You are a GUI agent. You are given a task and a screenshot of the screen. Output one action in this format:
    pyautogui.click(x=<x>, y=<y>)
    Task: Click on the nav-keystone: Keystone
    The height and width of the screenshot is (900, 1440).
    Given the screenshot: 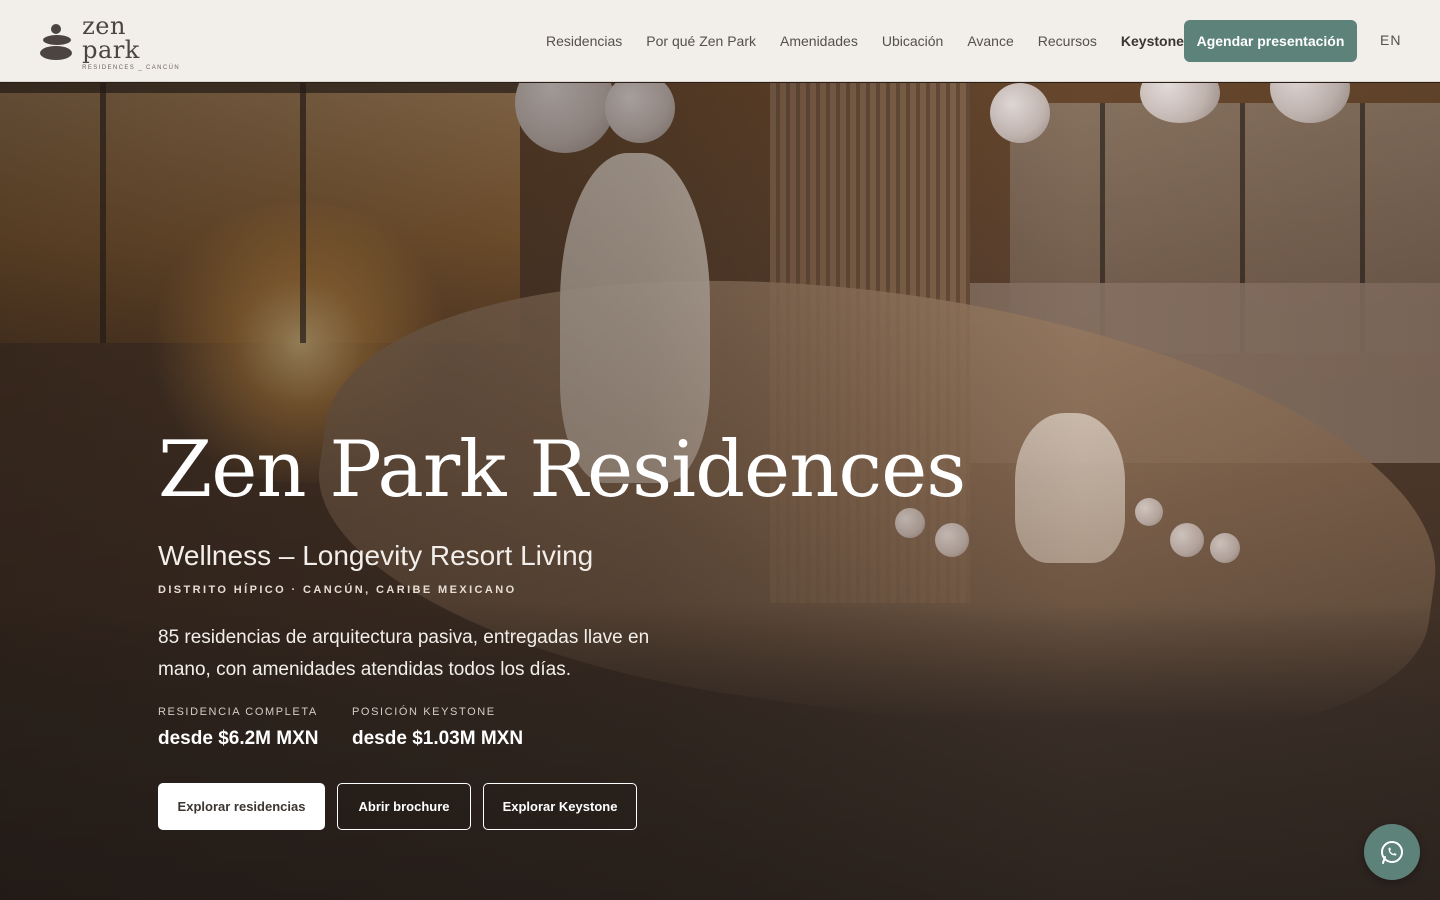 What is the action you would take?
    pyautogui.click(x=1152, y=41)
    